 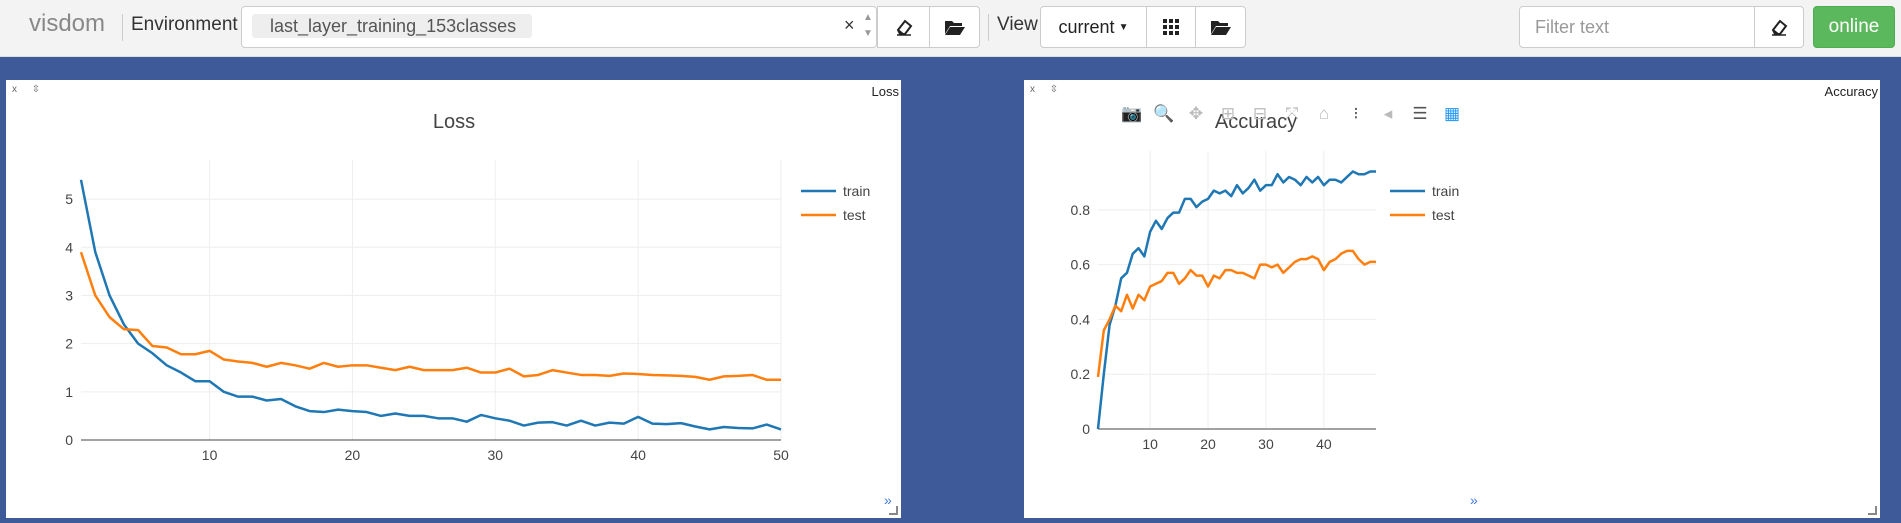 I want to click on y-tick-label: 0.2, so click(x=1081, y=374).